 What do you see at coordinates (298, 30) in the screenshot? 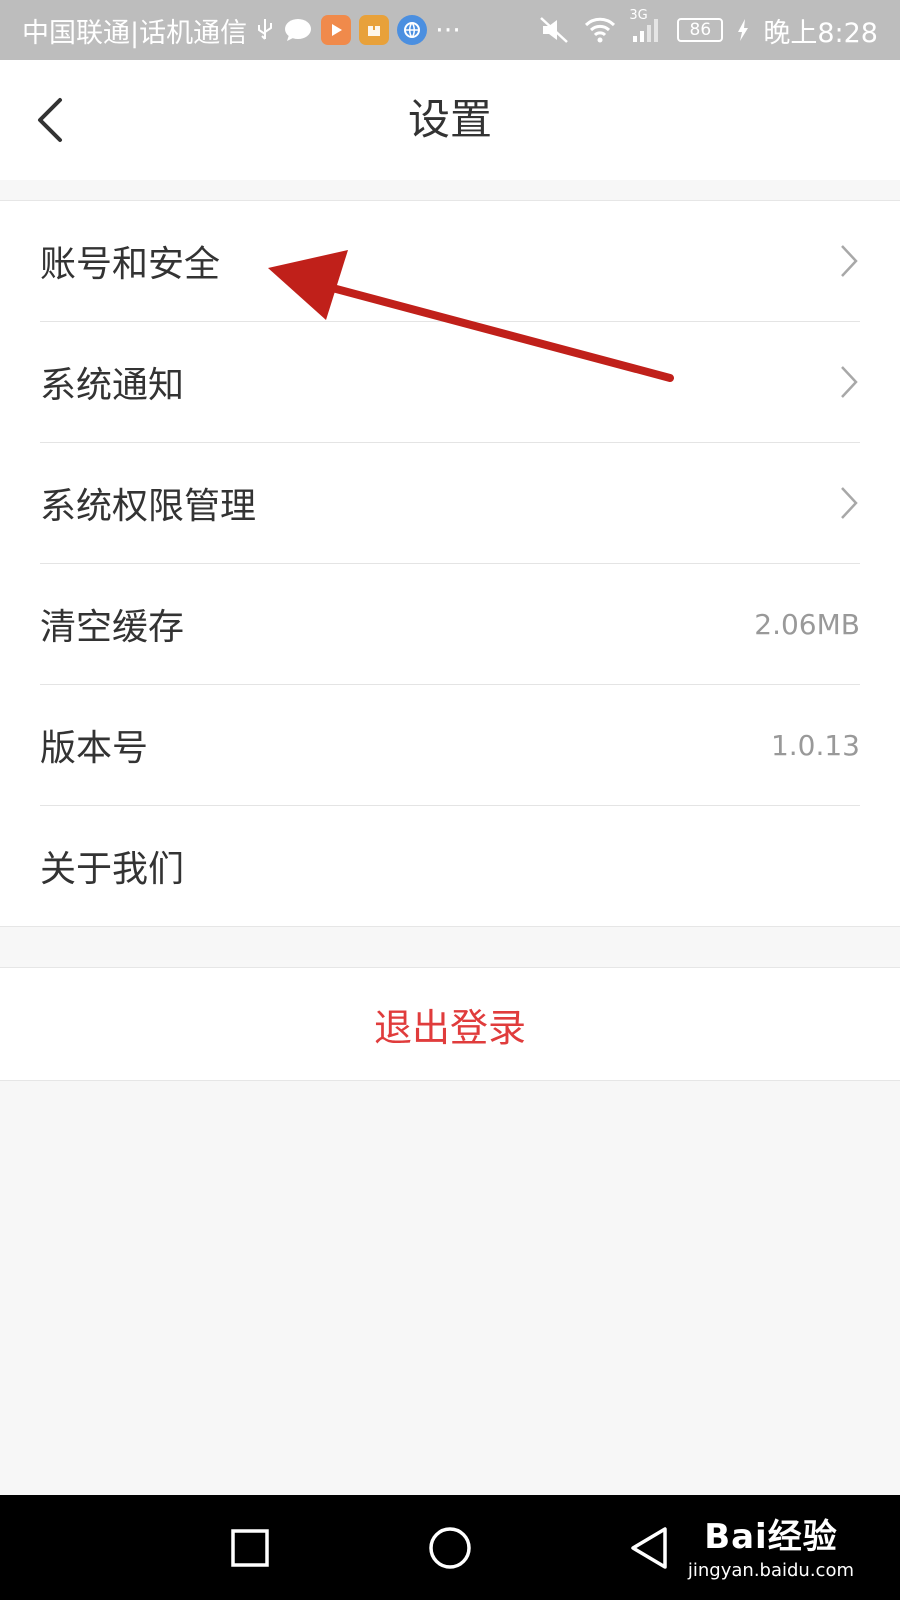
I see `chat-bubble-icon` at bounding box center [298, 30].